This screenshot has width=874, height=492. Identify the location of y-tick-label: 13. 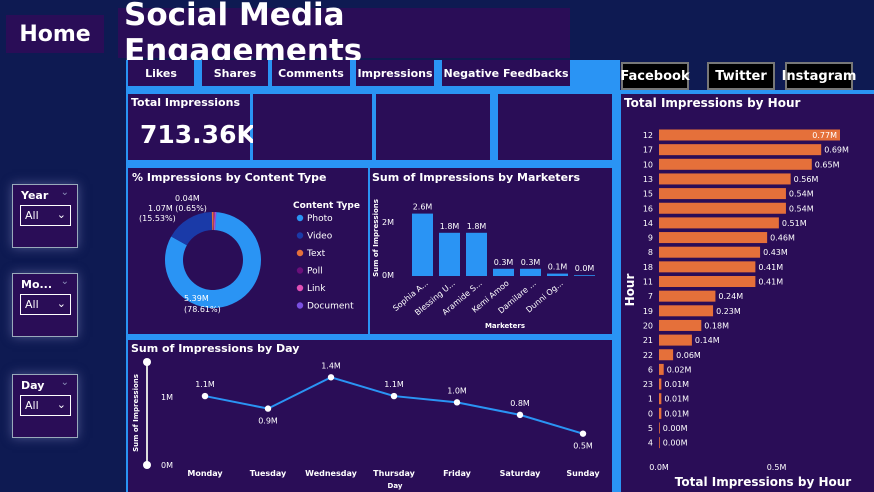
(648, 179).